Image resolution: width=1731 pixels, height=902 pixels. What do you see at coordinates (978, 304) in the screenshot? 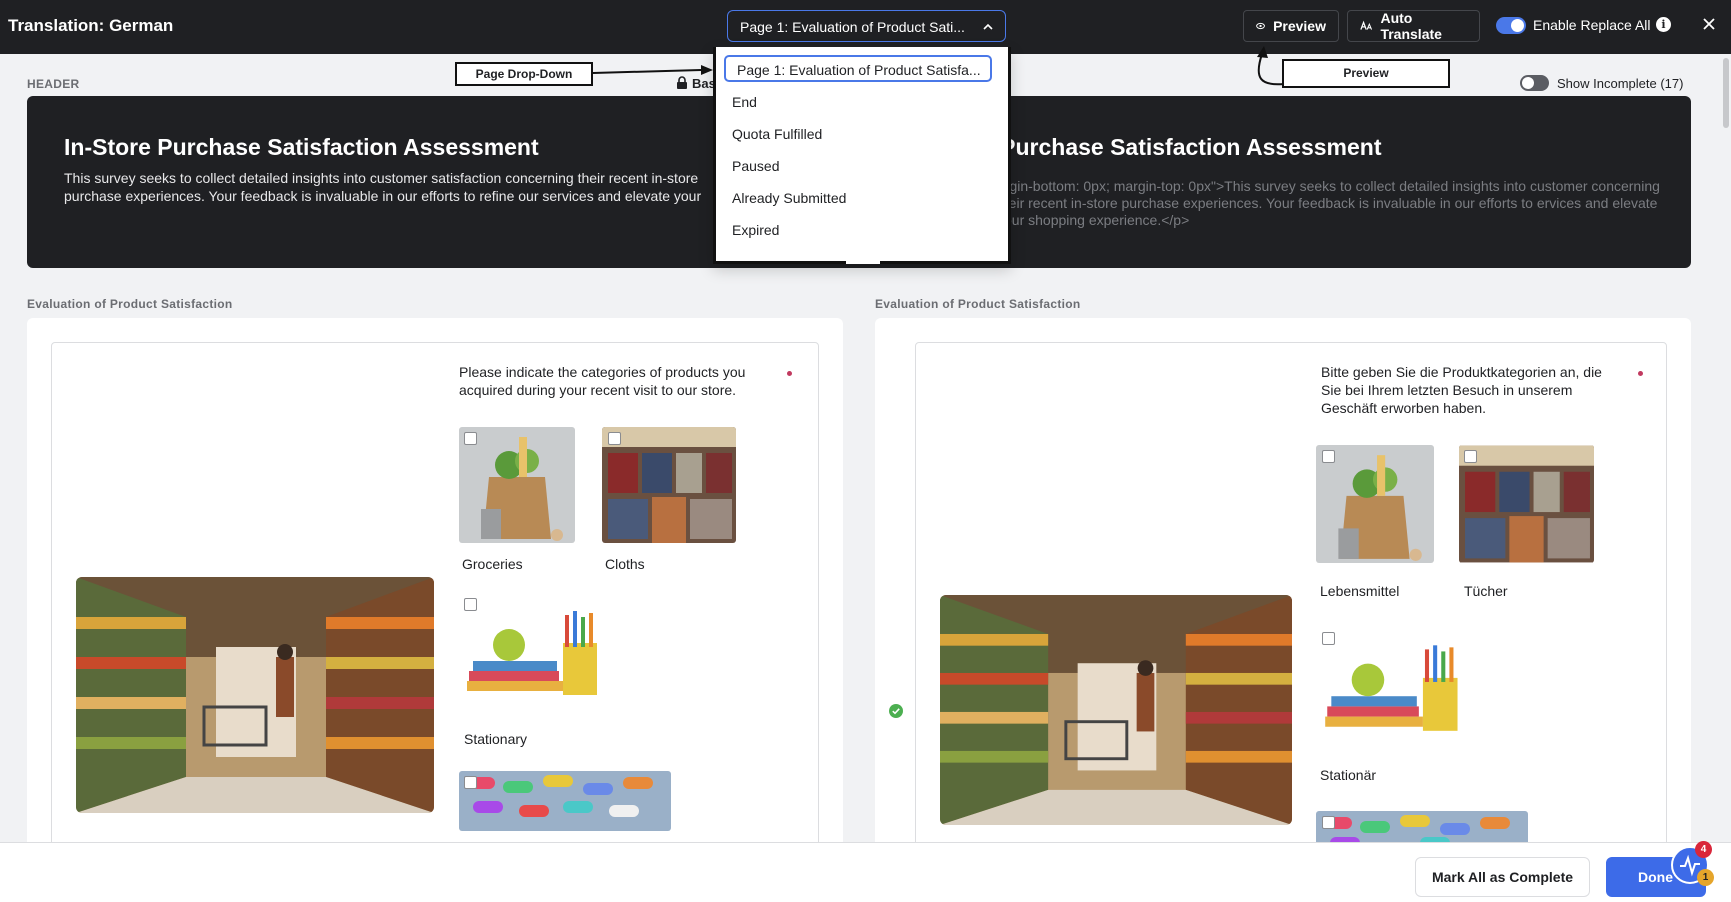
I see `right-section-label: Evaluation of Product Satisfaction` at bounding box center [978, 304].